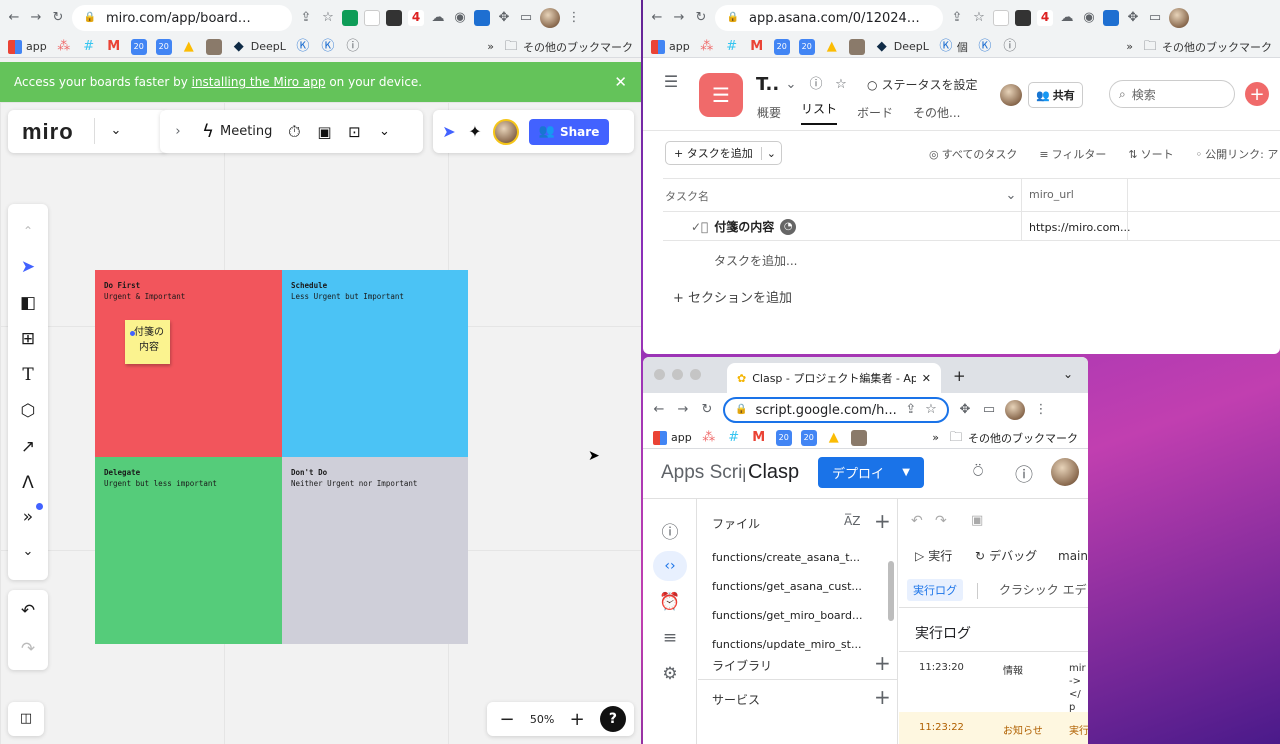  Describe the element at coordinates (303, 47) in the screenshot. I see `k-bookmark-icon: Ⓚ` at that location.